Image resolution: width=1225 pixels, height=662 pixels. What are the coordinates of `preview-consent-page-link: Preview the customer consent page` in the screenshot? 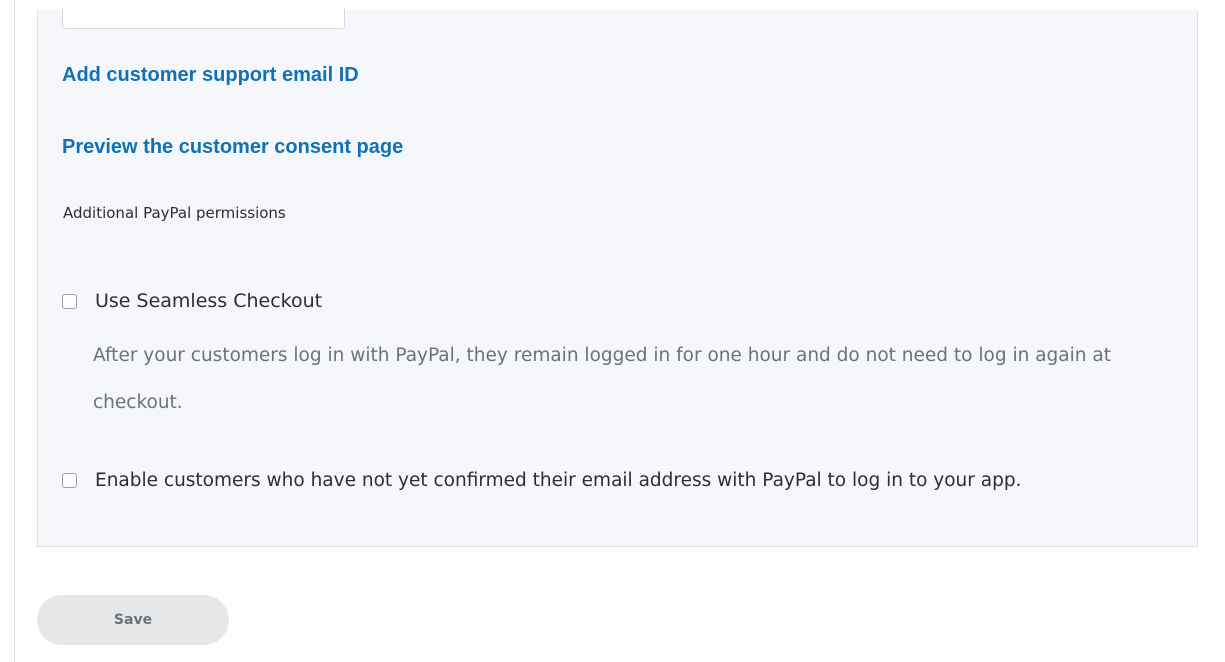 It's located at (232, 147).